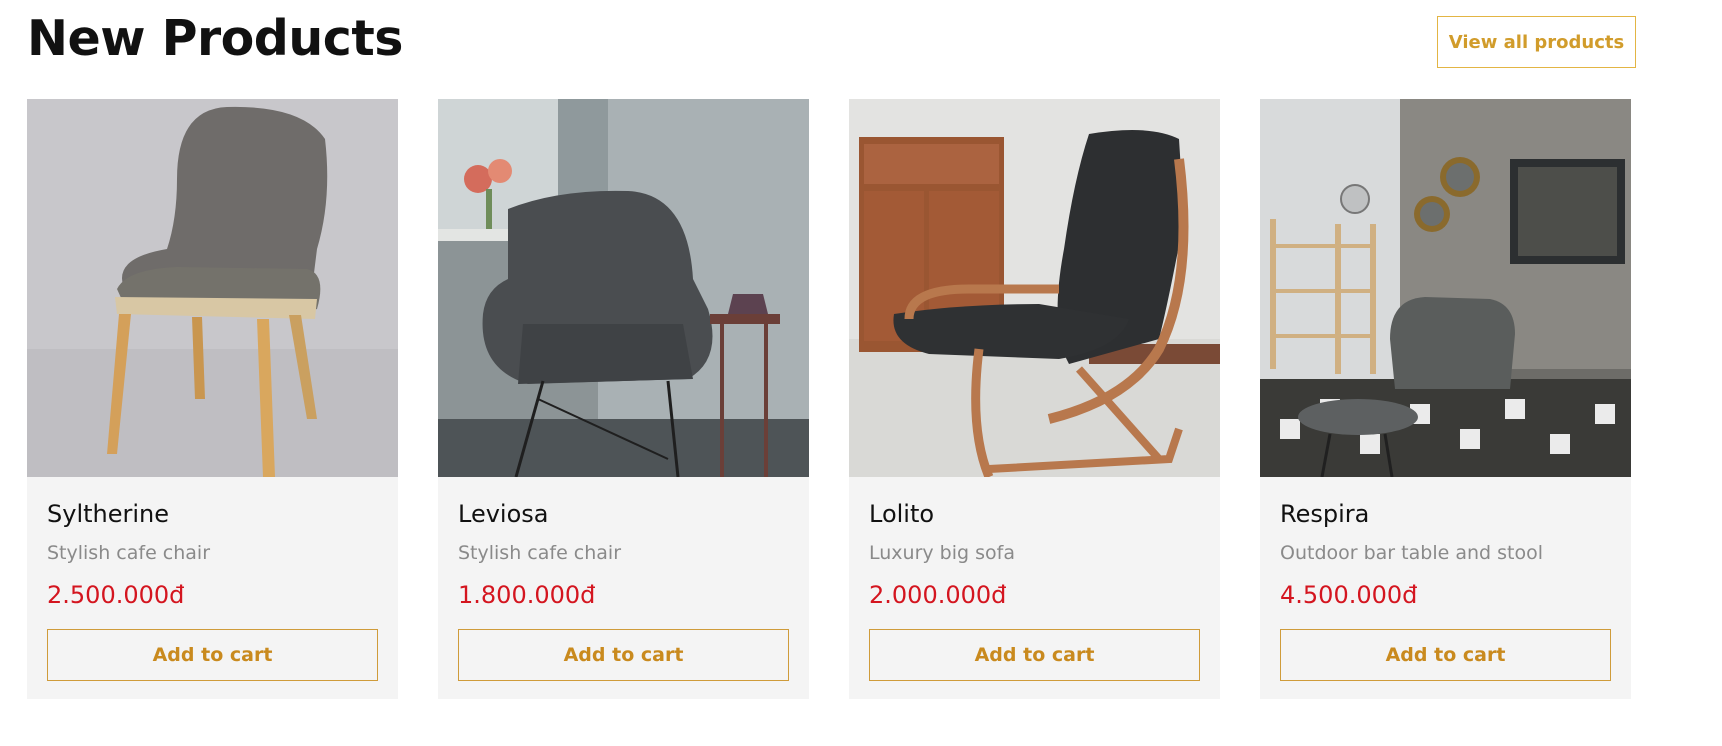  I want to click on product-price: 4.500.000đ, so click(1349, 595).